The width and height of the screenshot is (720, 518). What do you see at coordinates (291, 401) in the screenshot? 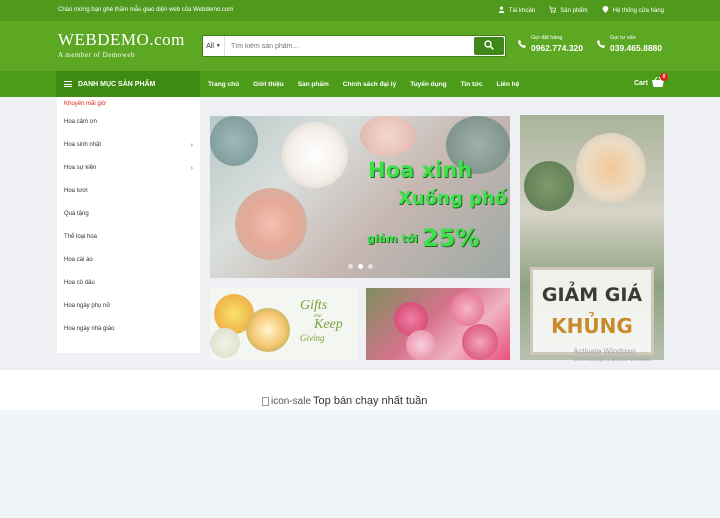
I see `sale-icon-alt: icon-sale` at bounding box center [291, 401].